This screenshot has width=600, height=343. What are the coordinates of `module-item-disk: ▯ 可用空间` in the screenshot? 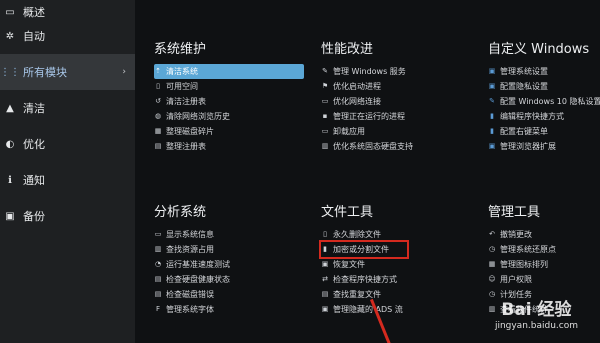 It's located at (229, 86).